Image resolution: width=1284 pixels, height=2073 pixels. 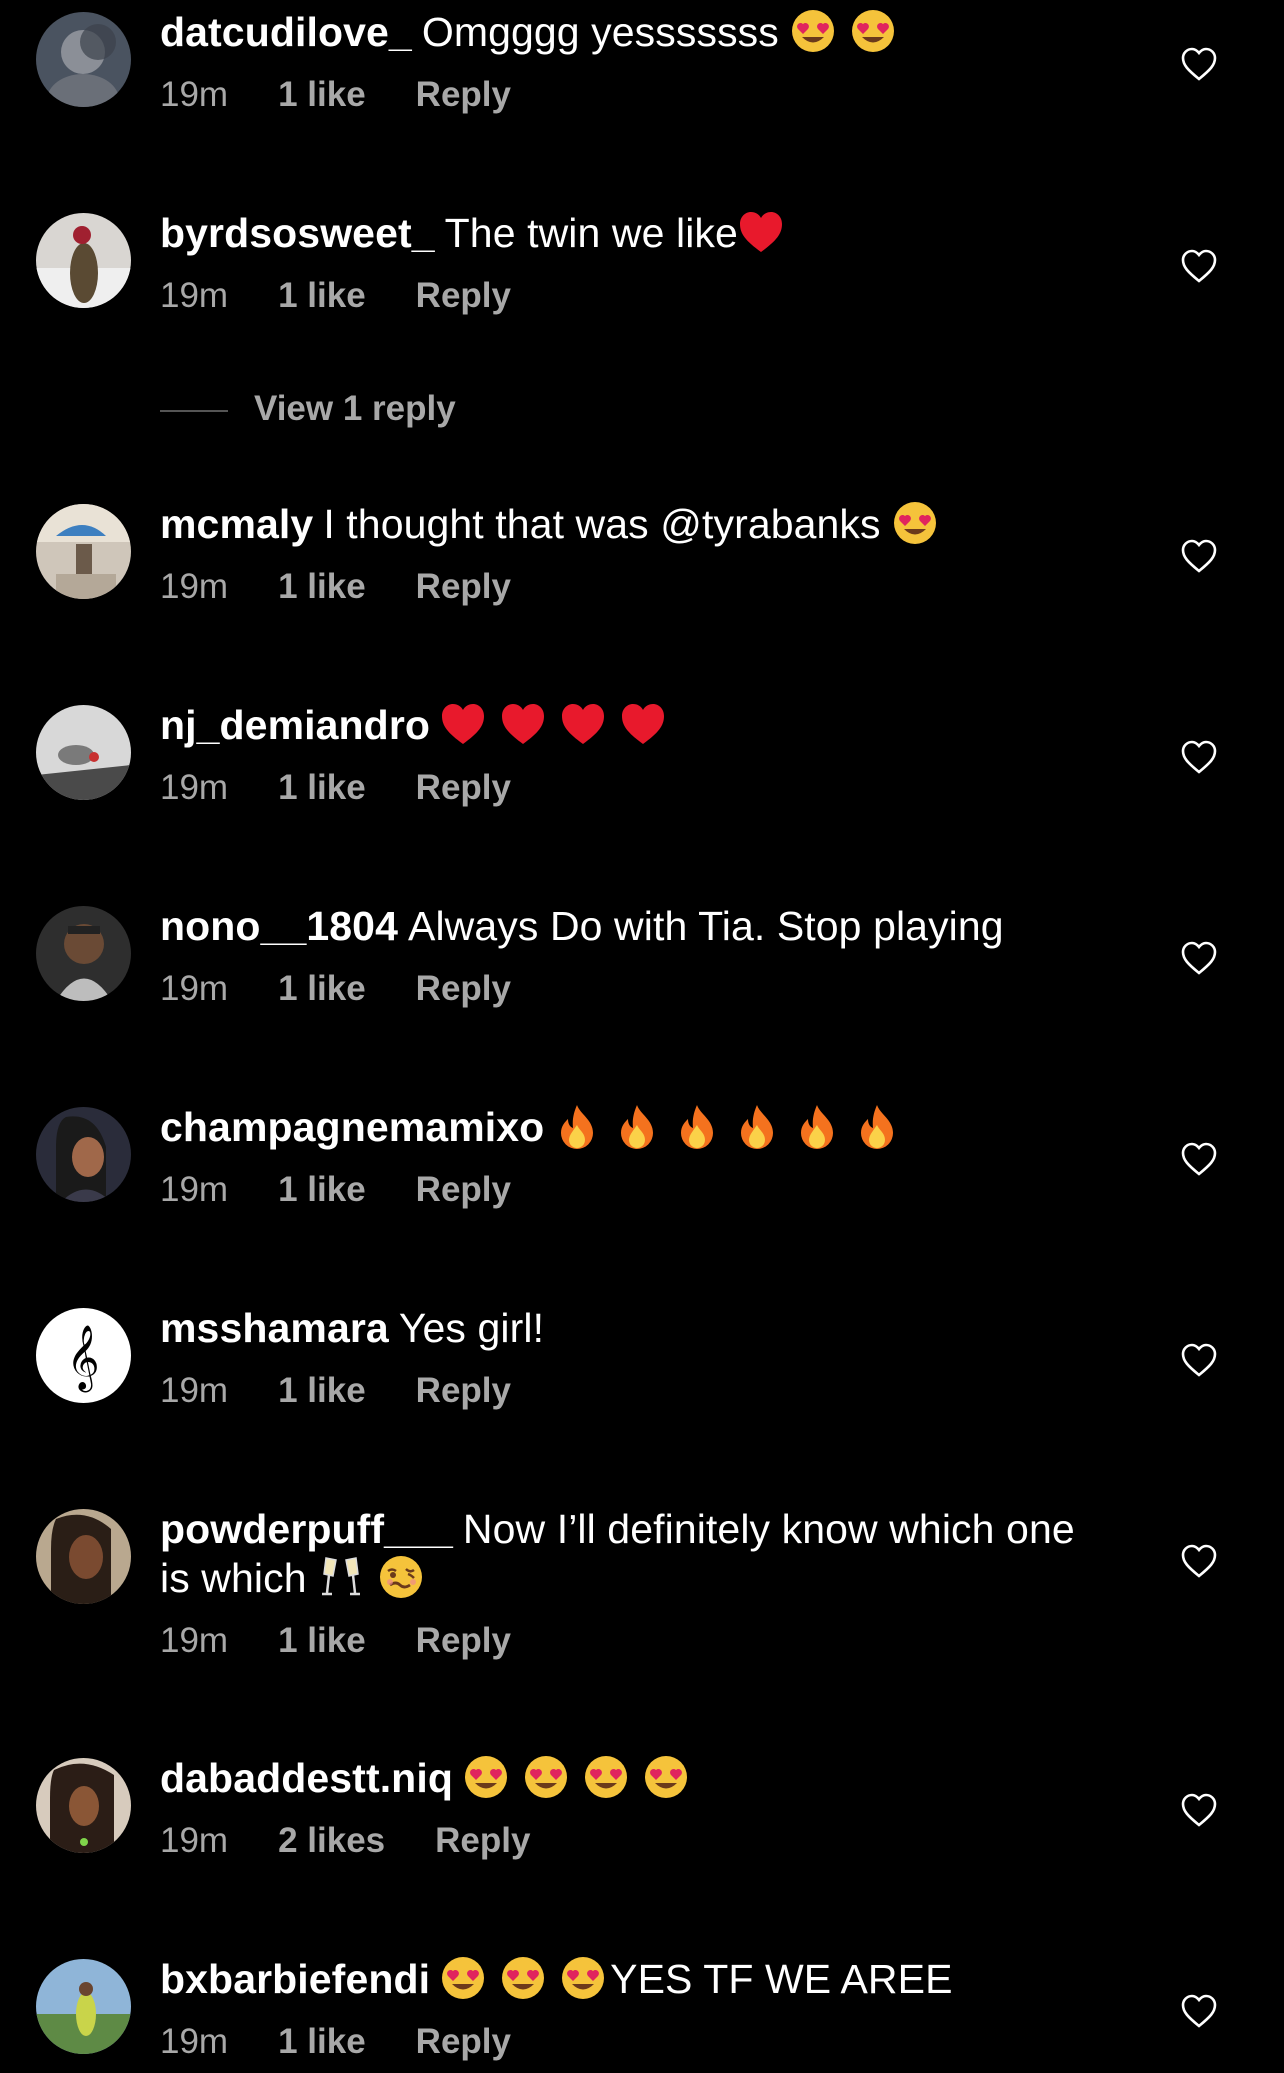 What do you see at coordinates (236, 524) in the screenshot?
I see `username: mcmaly` at bounding box center [236, 524].